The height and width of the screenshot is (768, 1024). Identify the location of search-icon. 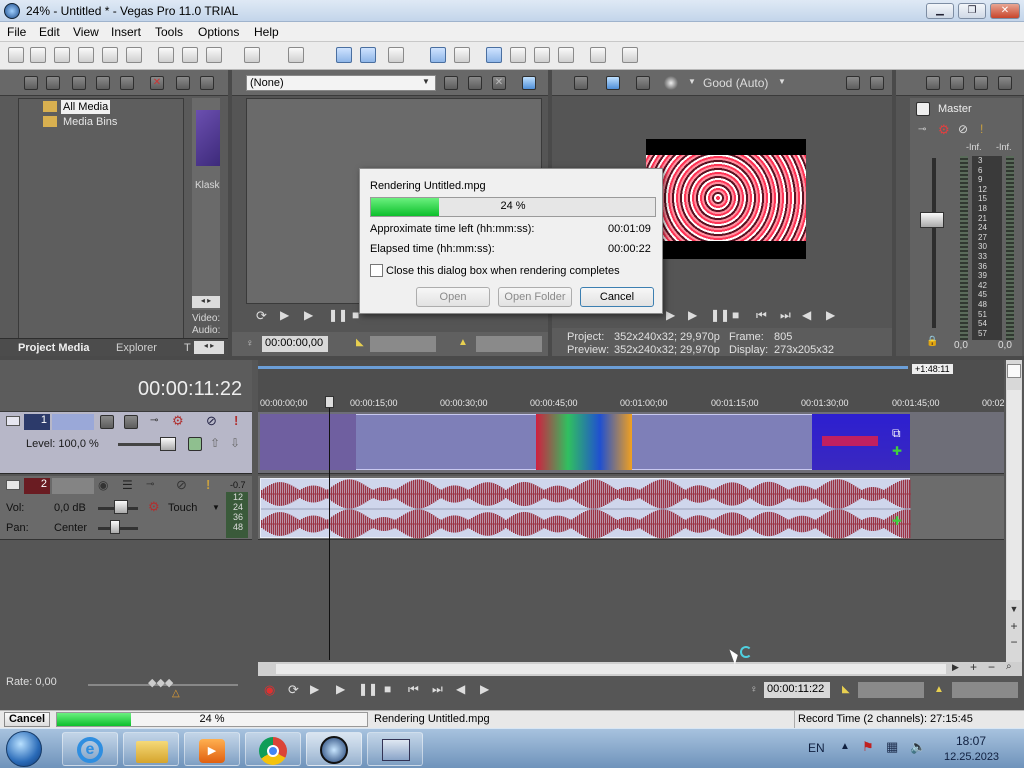
(127, 83).